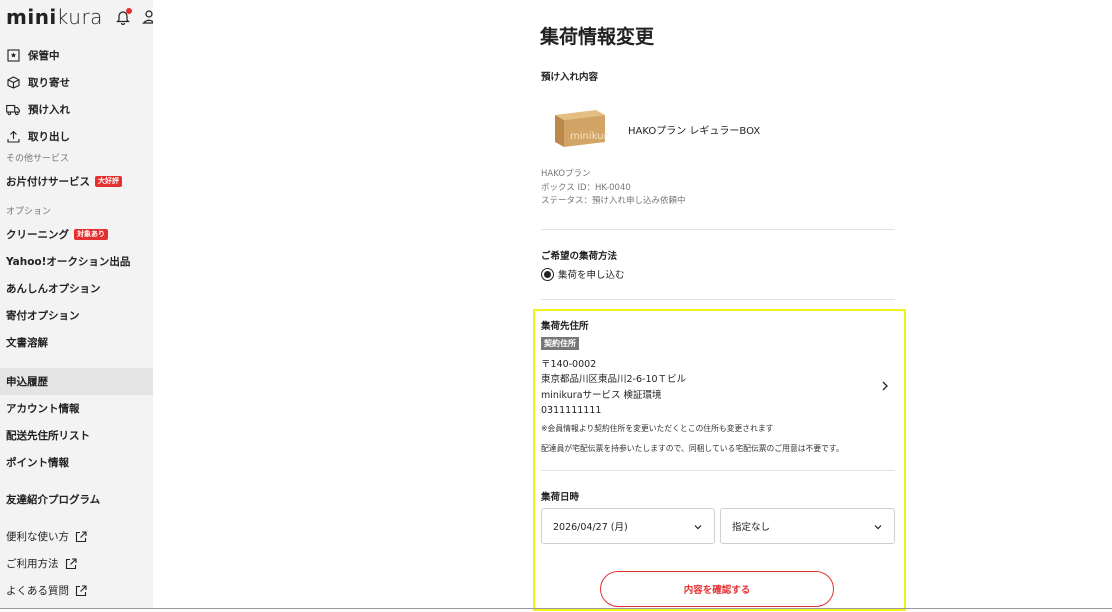 This screenshot has height=612, width=1112. What do you see at coordinates (76, 462) in the screenshot?
I see `sidebar-item-points: ポイント情報` at bounding box center [76, 462].